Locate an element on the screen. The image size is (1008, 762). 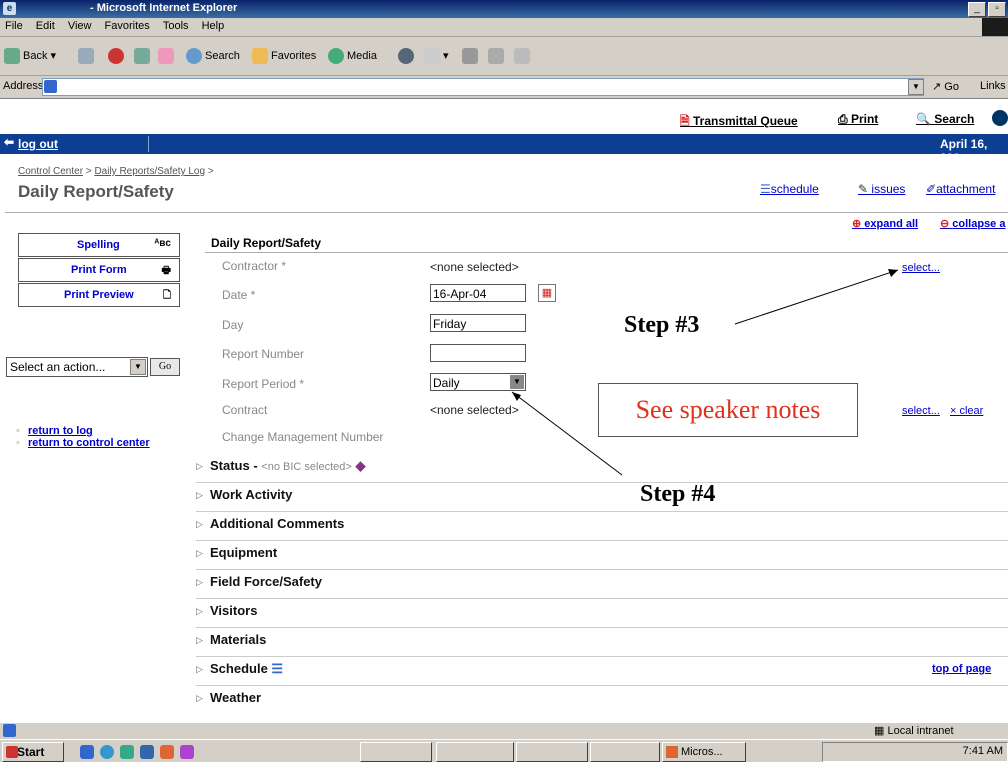
word-icon is located at coordinates (147, 752).